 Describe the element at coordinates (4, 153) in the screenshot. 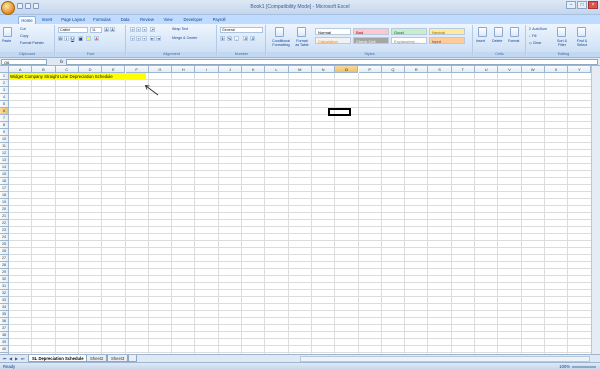

I see `row-header-12: 12` at that location.